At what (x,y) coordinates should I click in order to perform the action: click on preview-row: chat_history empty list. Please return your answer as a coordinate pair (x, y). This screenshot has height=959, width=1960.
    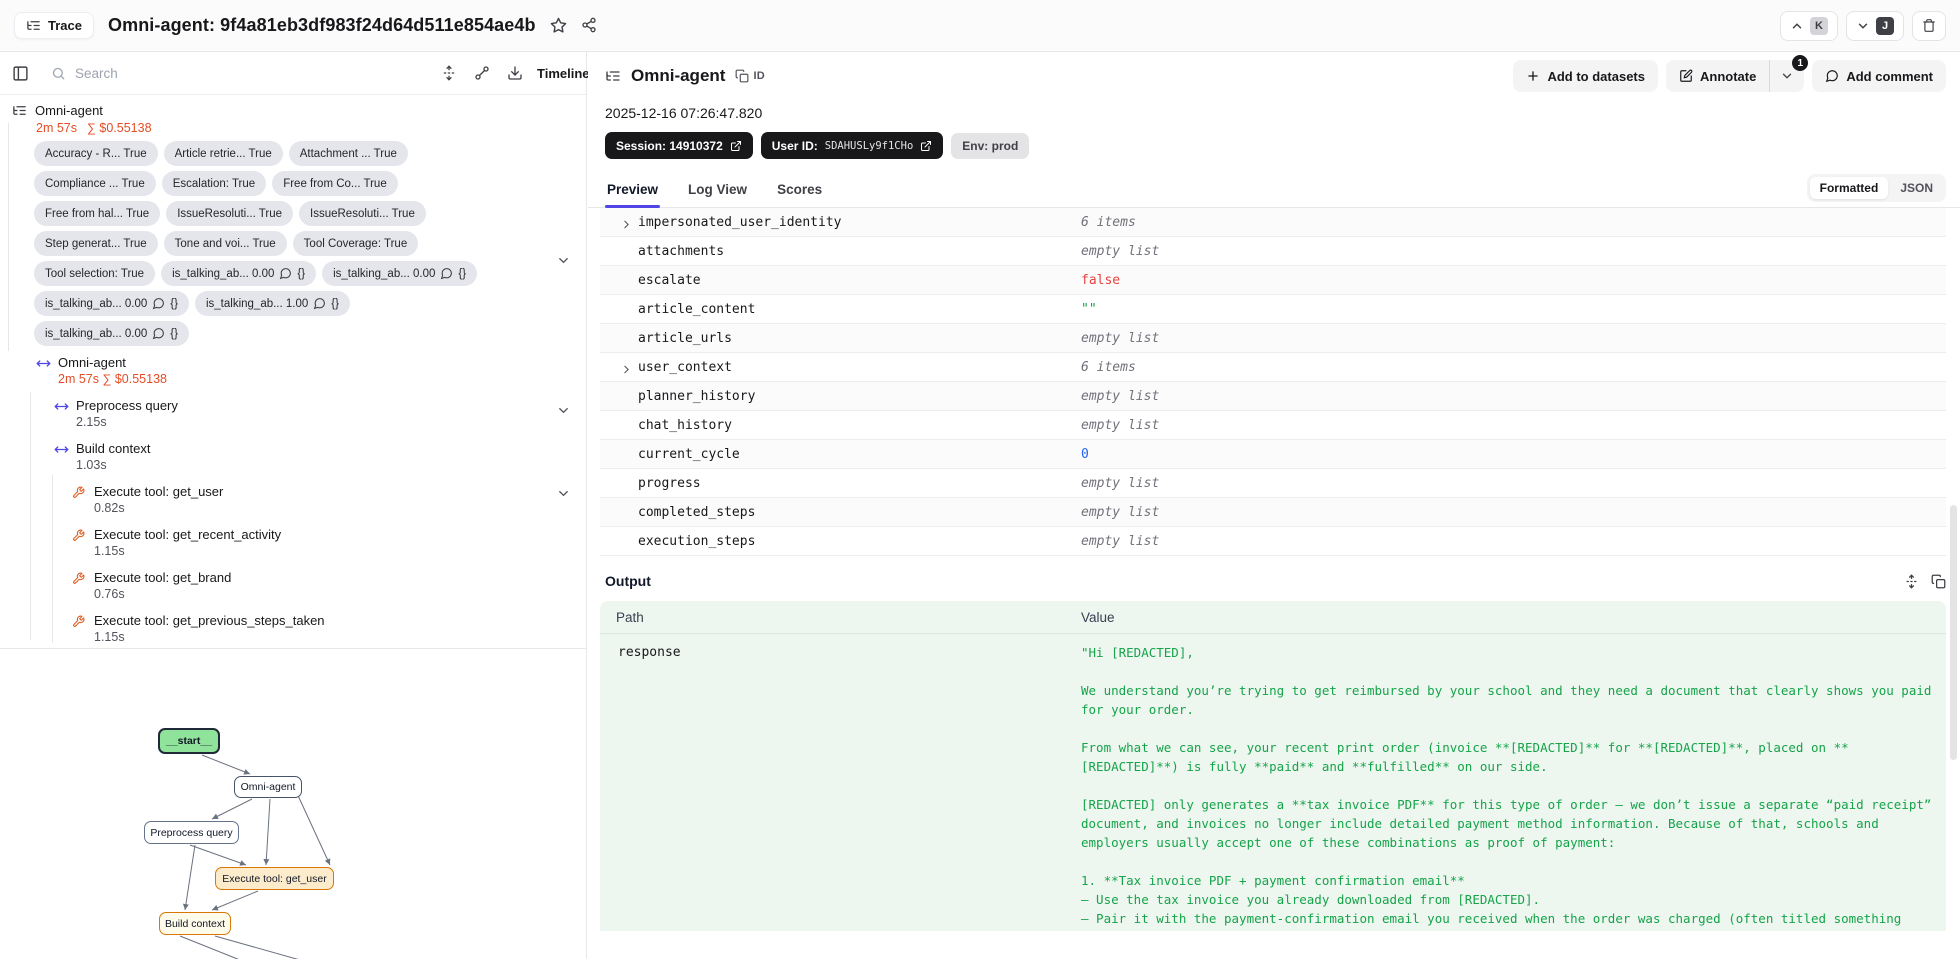
    Looking at the image, I should click on (1273, 425).